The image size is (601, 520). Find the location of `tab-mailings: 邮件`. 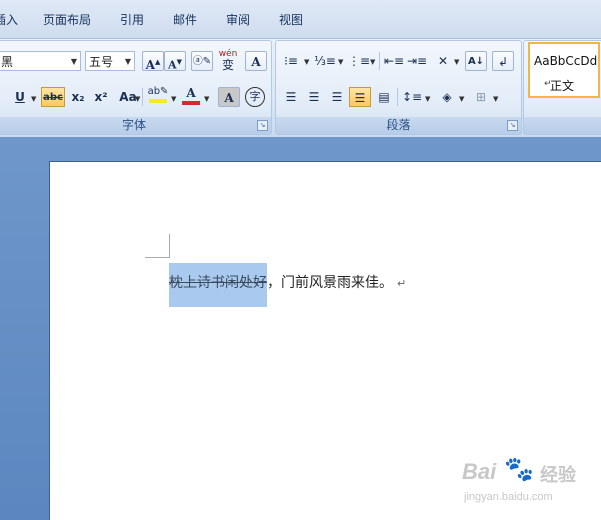

tab-mailings: 邮件 is located at coordinates (185, 19).